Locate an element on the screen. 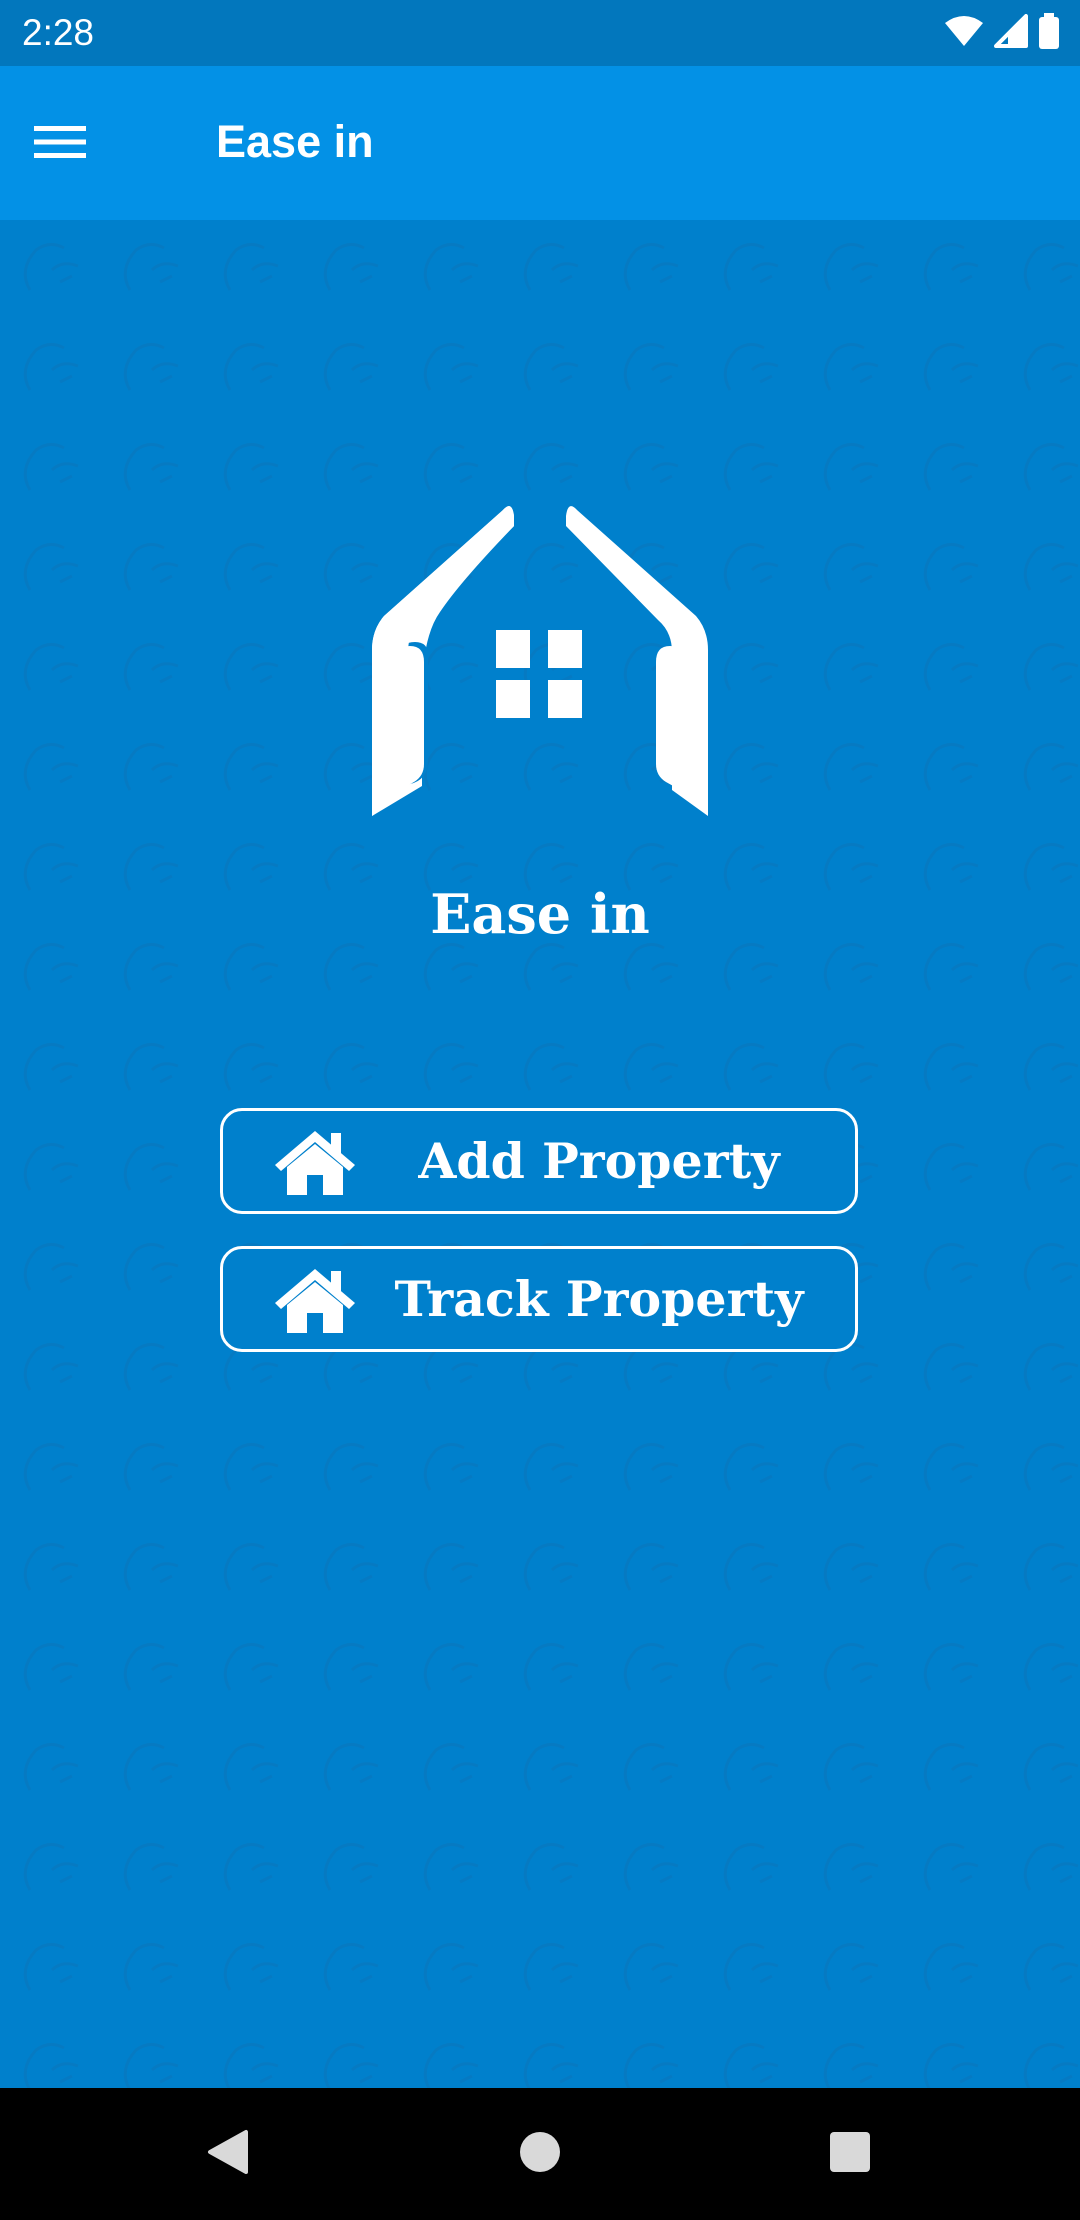 The image size is (1080, 2220). app-bar: Ease in is located at coordinates (540, 143).